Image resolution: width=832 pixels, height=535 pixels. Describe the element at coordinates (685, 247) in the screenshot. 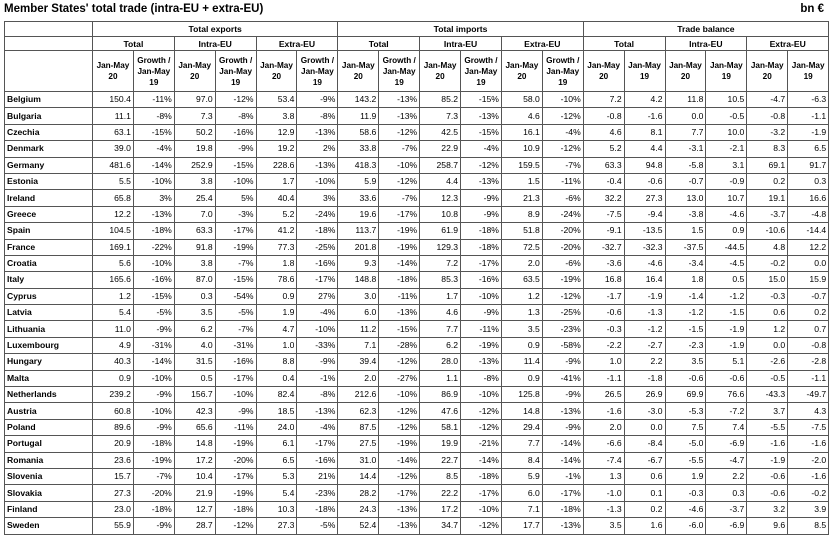

I see `value-cell: -37.5` at that location.